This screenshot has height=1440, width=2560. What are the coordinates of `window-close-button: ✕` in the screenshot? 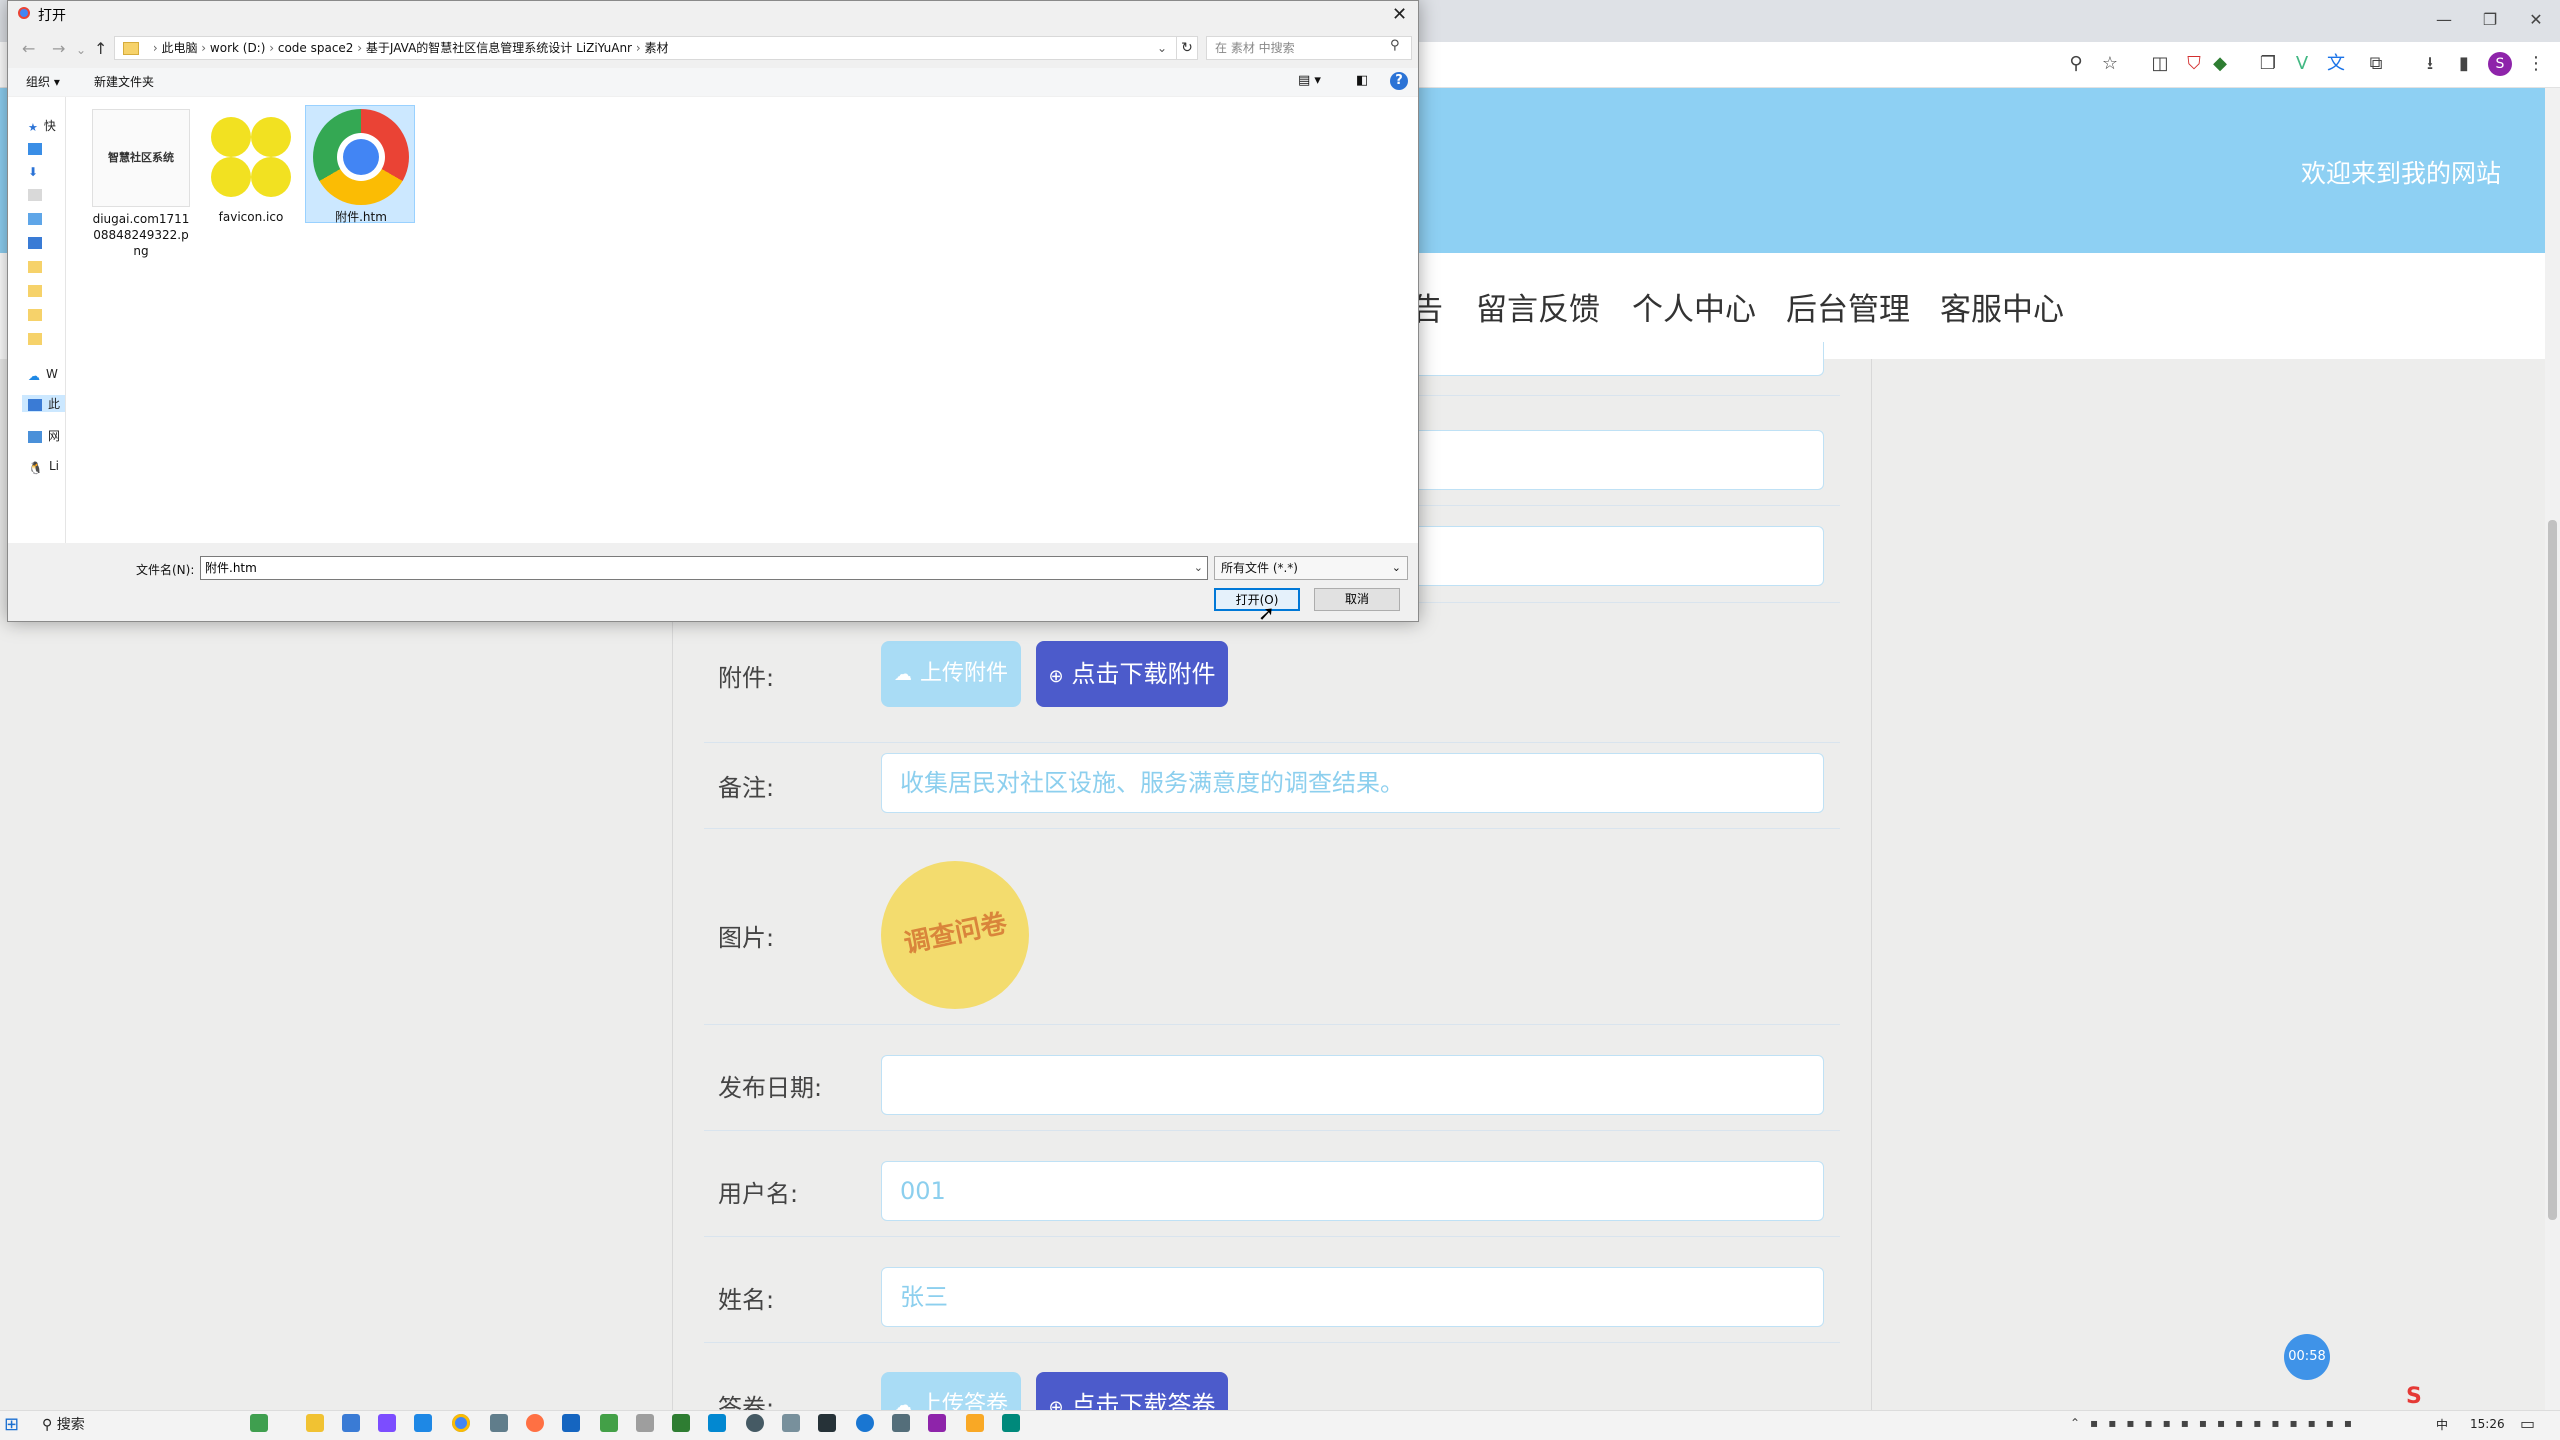 It's located at (2536, 20).